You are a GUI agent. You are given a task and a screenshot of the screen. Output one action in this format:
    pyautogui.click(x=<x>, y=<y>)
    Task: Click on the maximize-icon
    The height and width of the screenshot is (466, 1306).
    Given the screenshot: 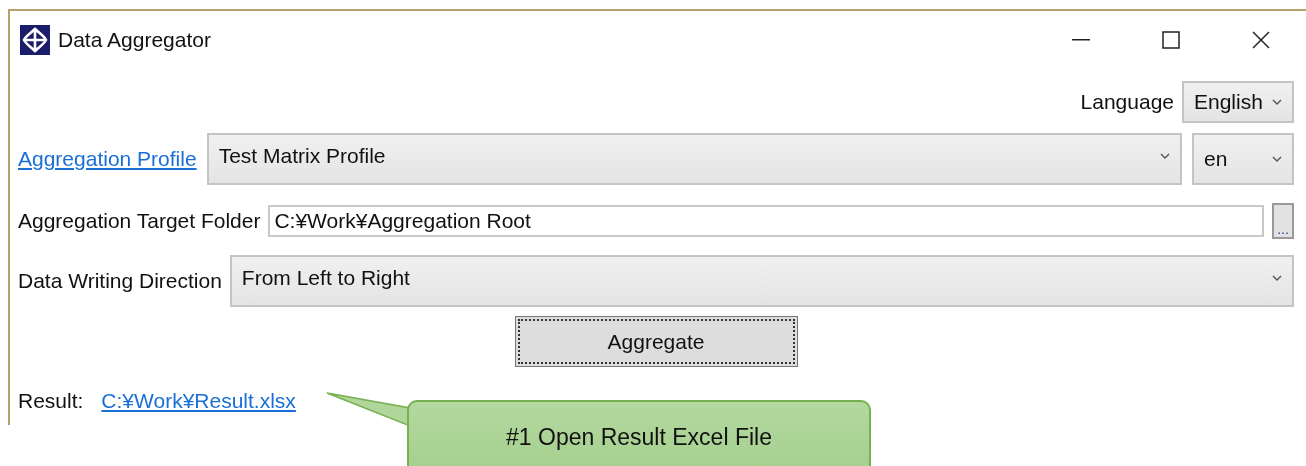 What is the action you would take?
    pyautogui.click(x=1171, y=40)
    